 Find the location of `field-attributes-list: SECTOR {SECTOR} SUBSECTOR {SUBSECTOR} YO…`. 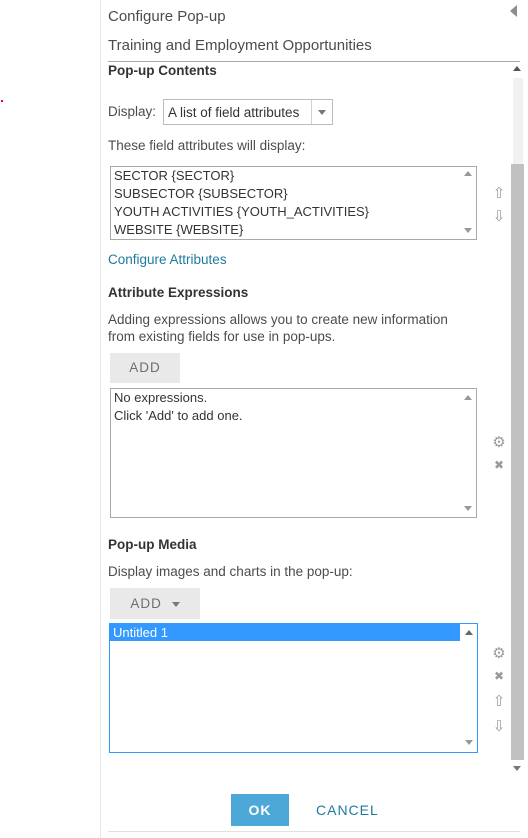

field-attributes-list: SECTOR {SECTOR} SUBSECTOR {SUBSECTOR} YO… is located at coordinates (293, 203).